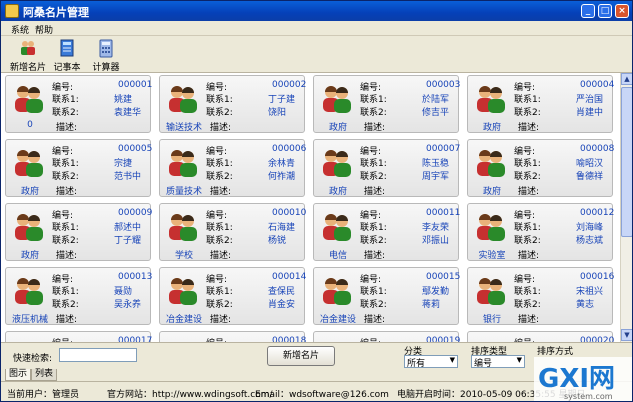 The width and height of the screenshot is (633, 402). Describe the element at coordinates (289, 149) in the screenshot. I see `card-id-value: 000006` at that location.